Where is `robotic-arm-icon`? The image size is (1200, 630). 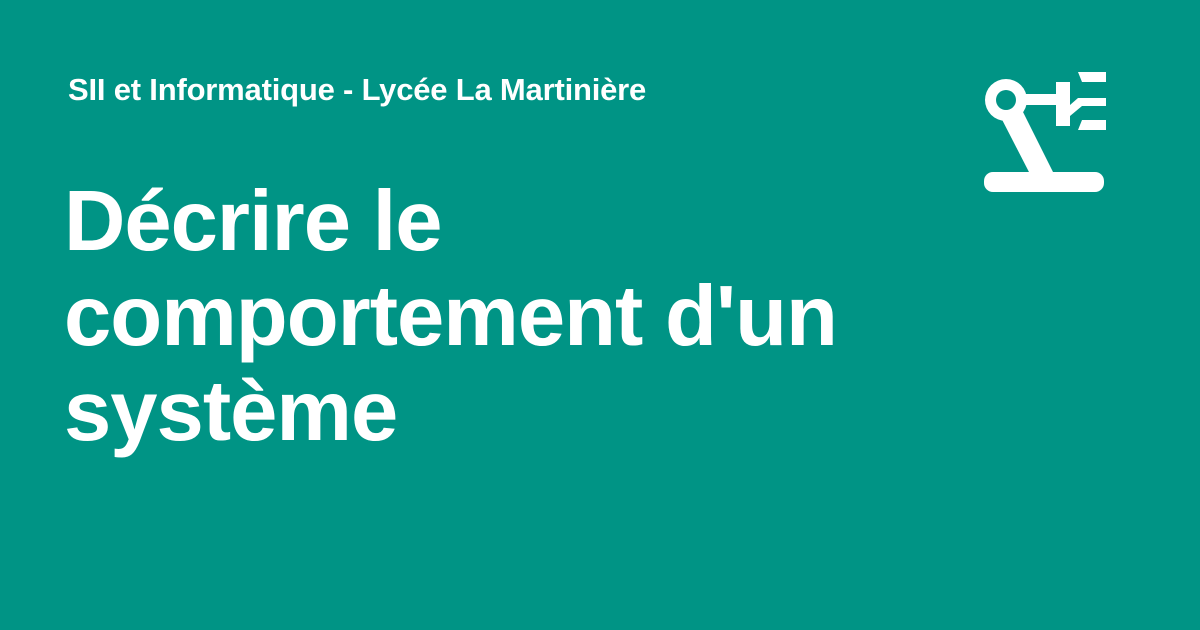
robotic-arm-icon is located at coordinates (1045, 132).